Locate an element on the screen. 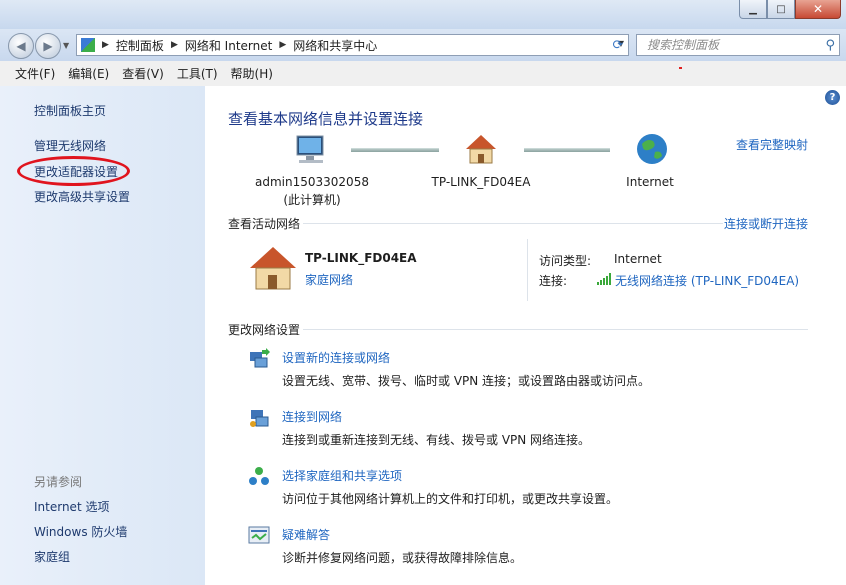  refresh-icon: ⟳ is located at coordinates (618, 45).